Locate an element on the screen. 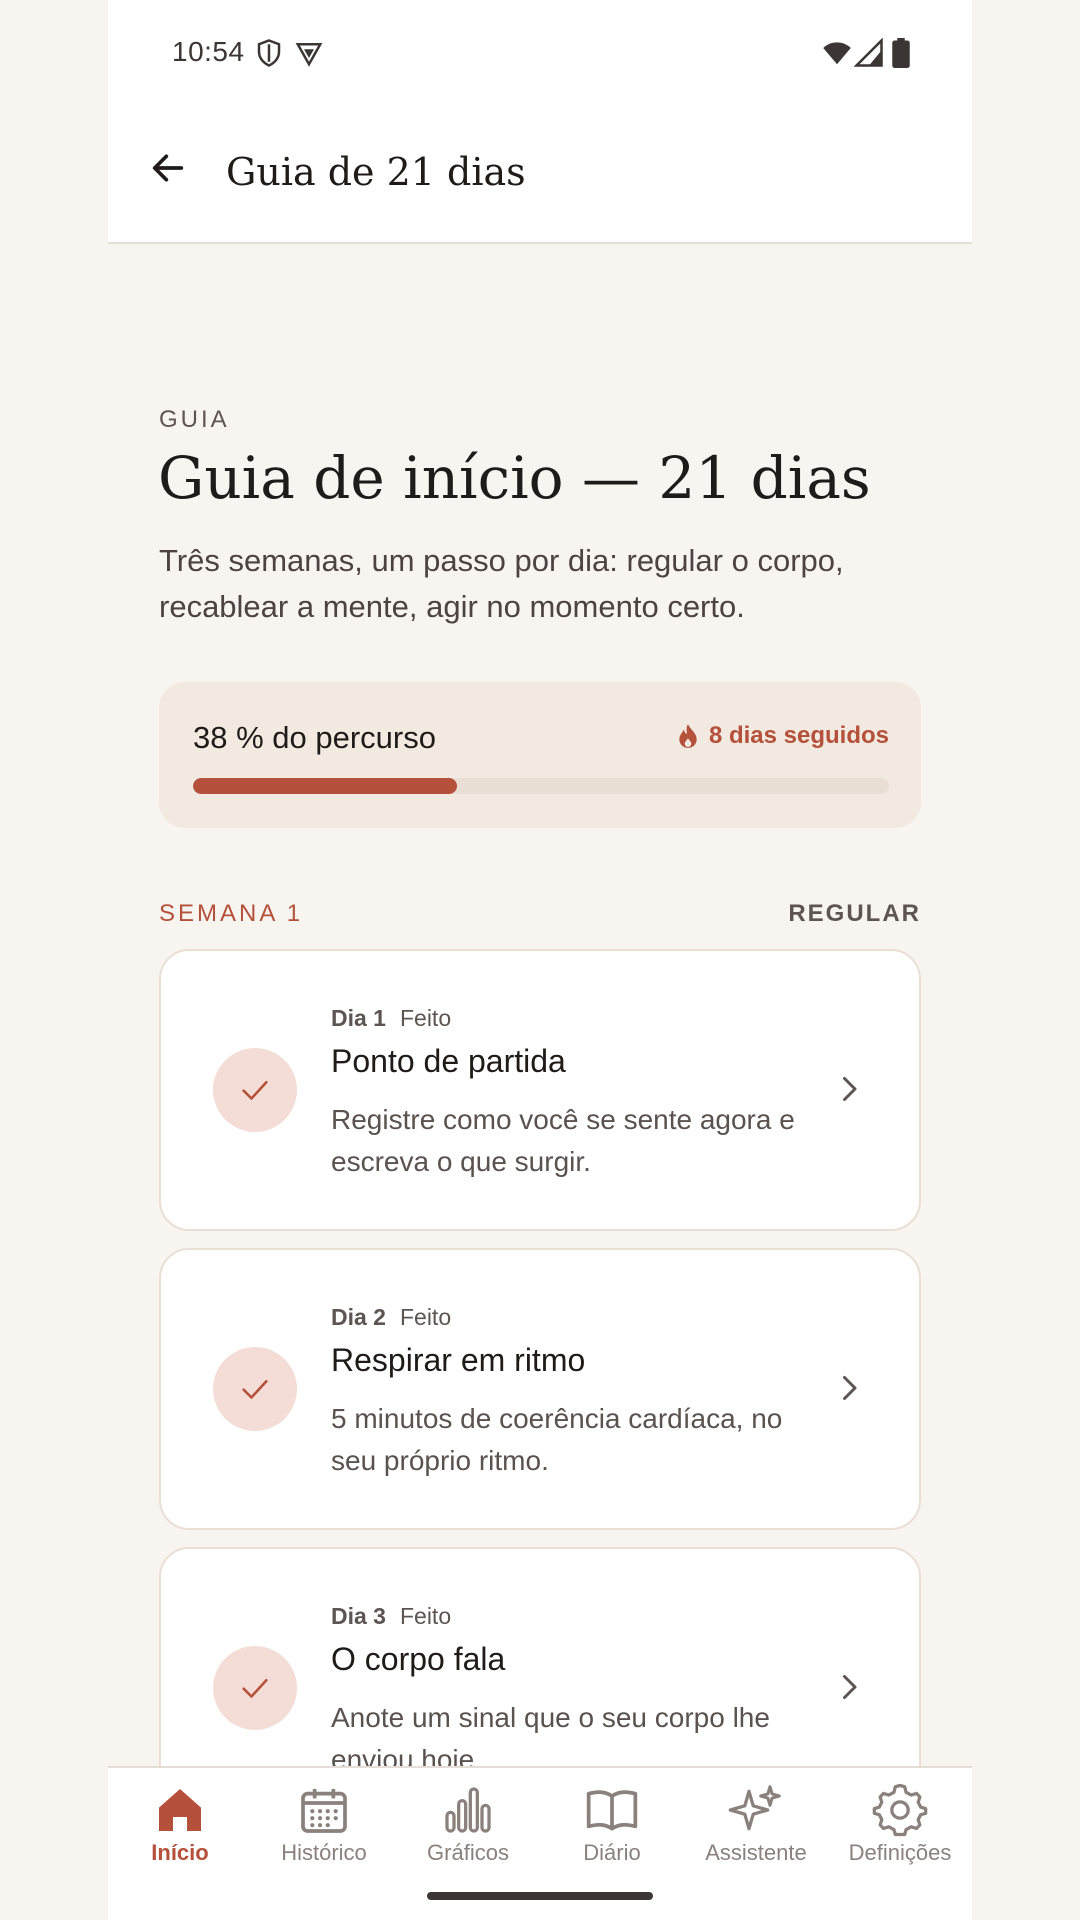 Image resolution: width=1080 pixels, height=1920 pixels. day-title: Respirar em ritmo is located at coordinates (458, 1360).